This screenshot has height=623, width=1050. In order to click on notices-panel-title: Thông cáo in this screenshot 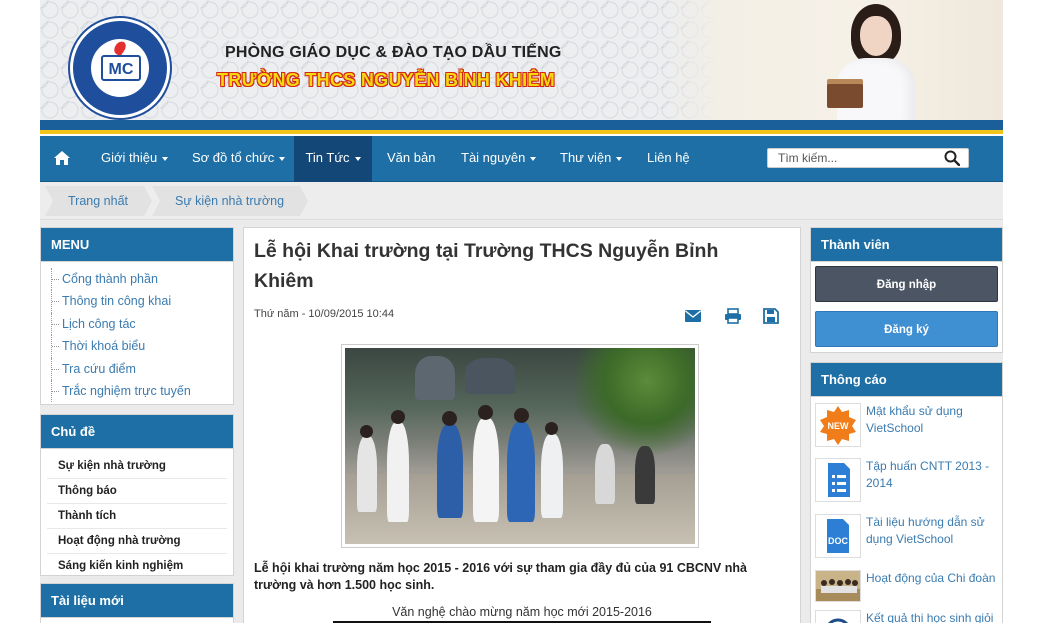, I will do `click(906, 380)`.